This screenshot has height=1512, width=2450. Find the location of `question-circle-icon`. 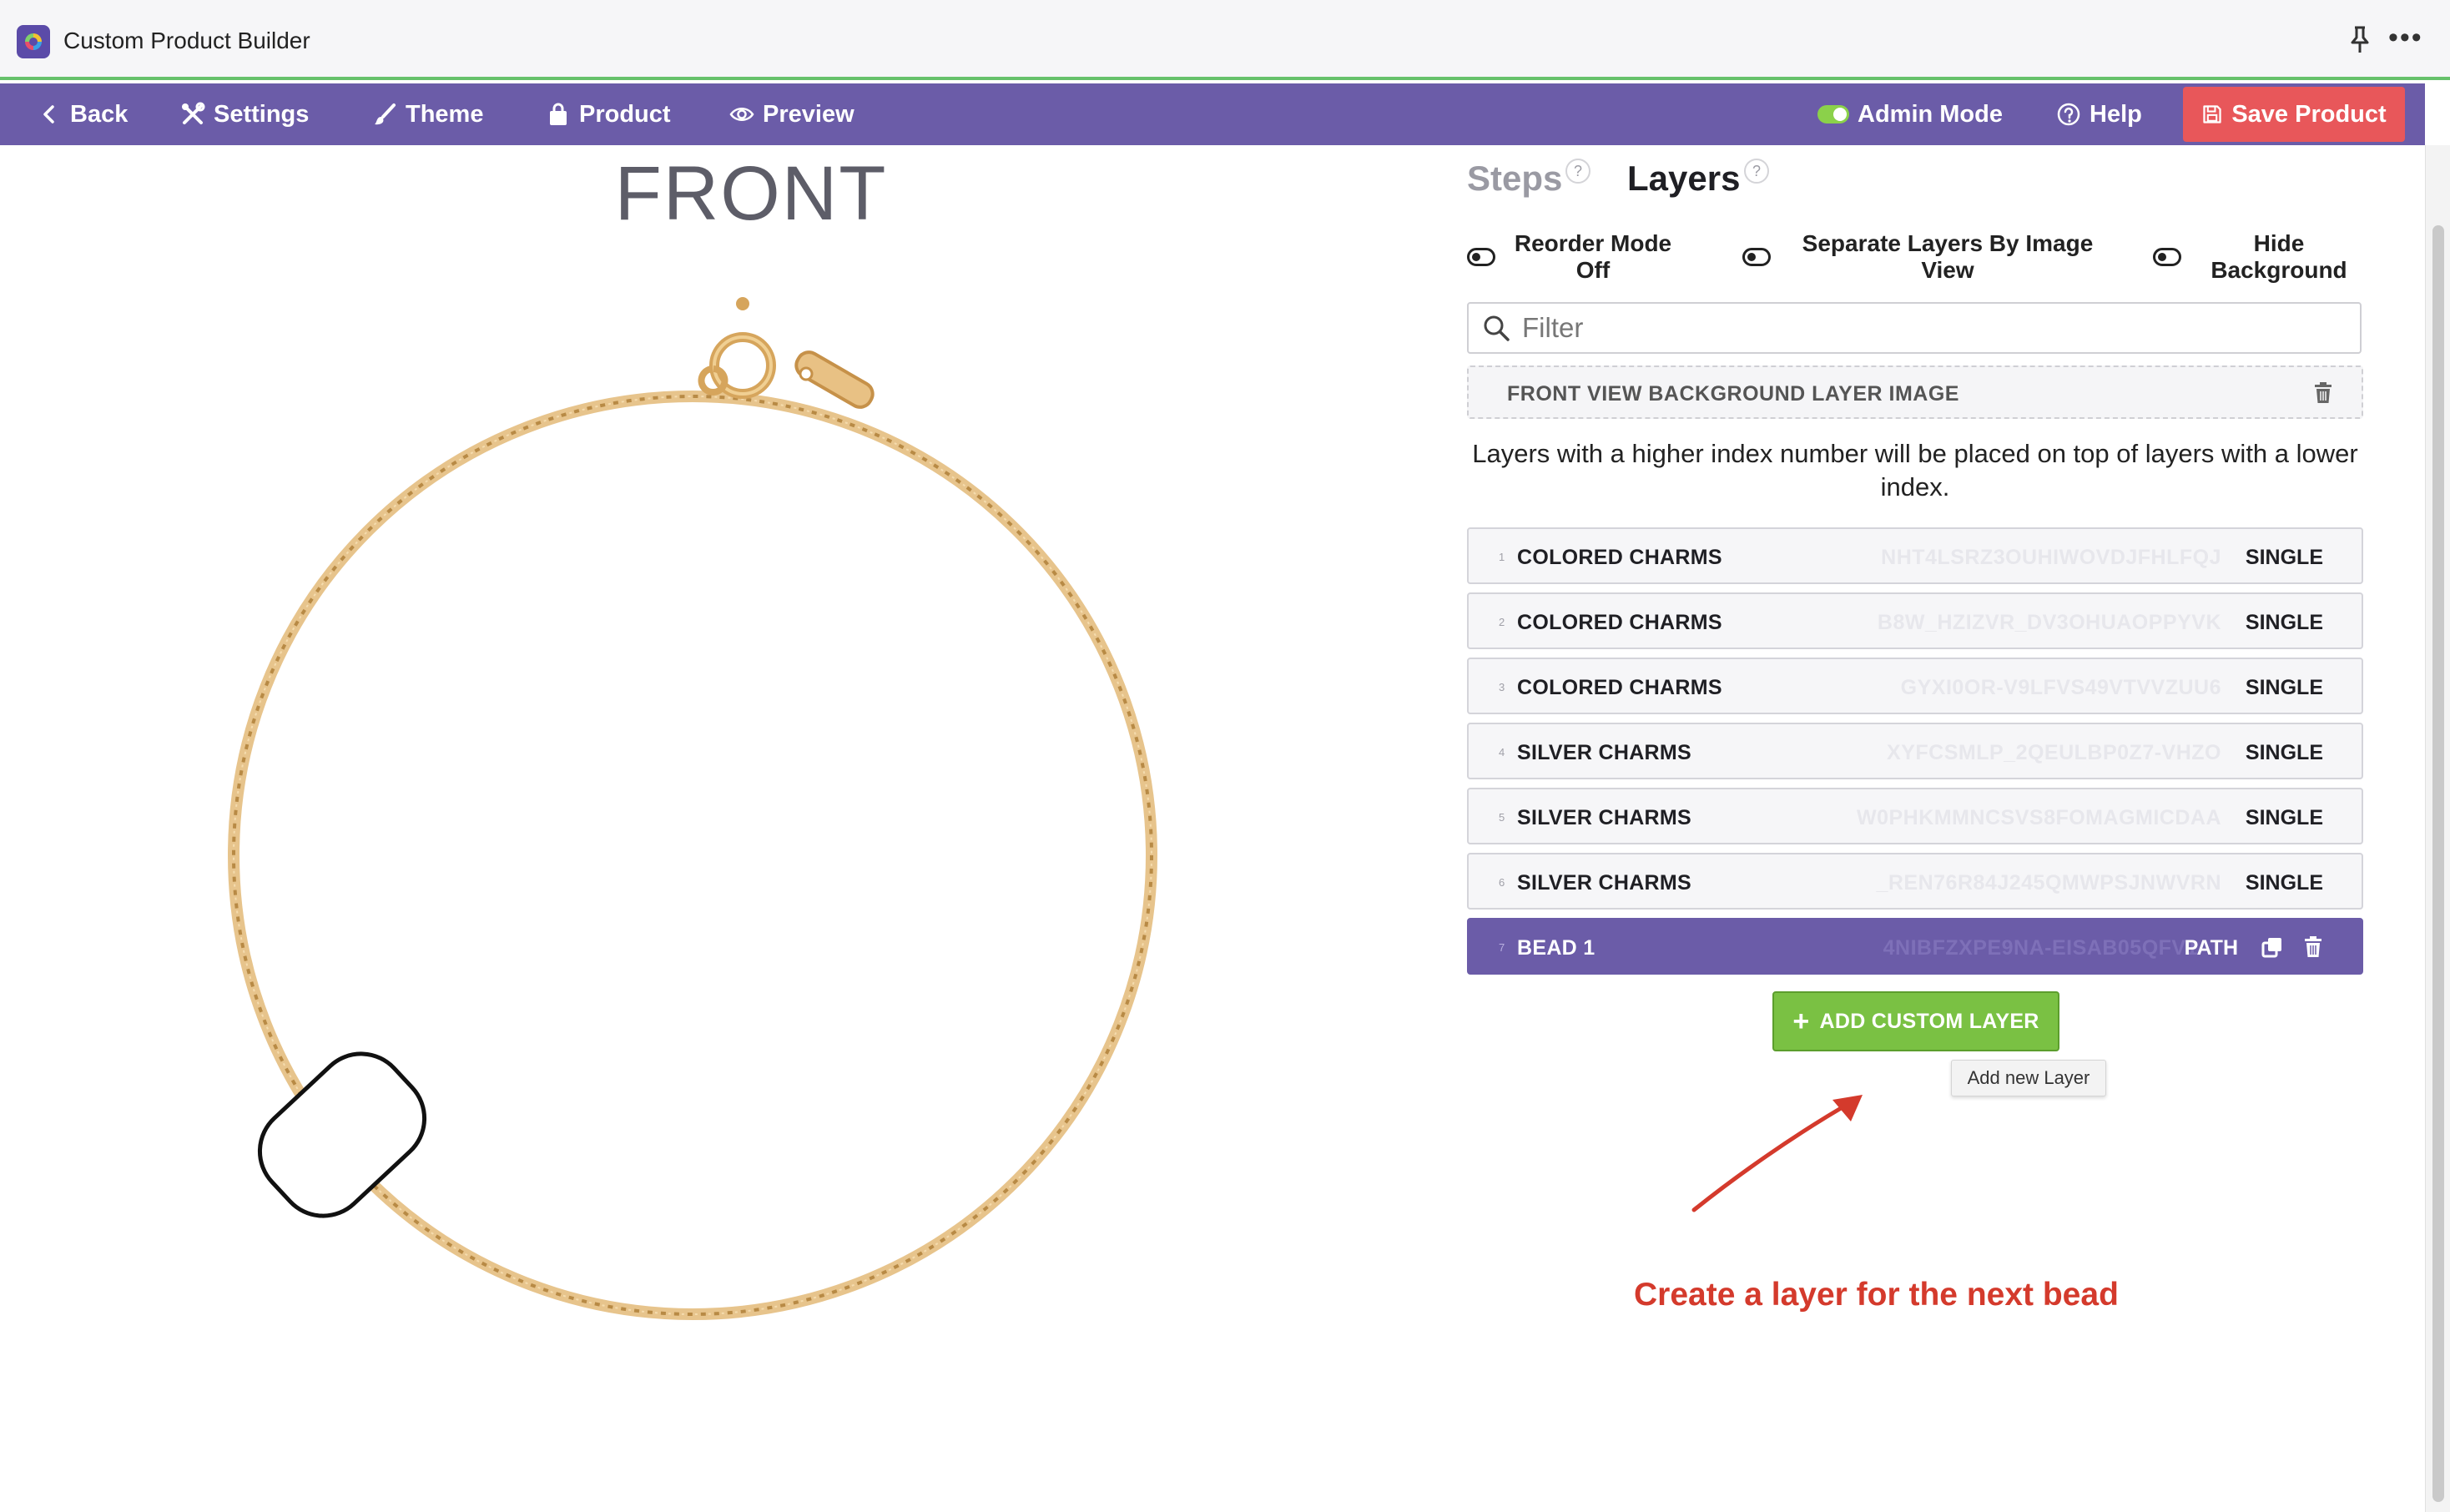

question-circle-icon is located at coordinates (2068, 115).